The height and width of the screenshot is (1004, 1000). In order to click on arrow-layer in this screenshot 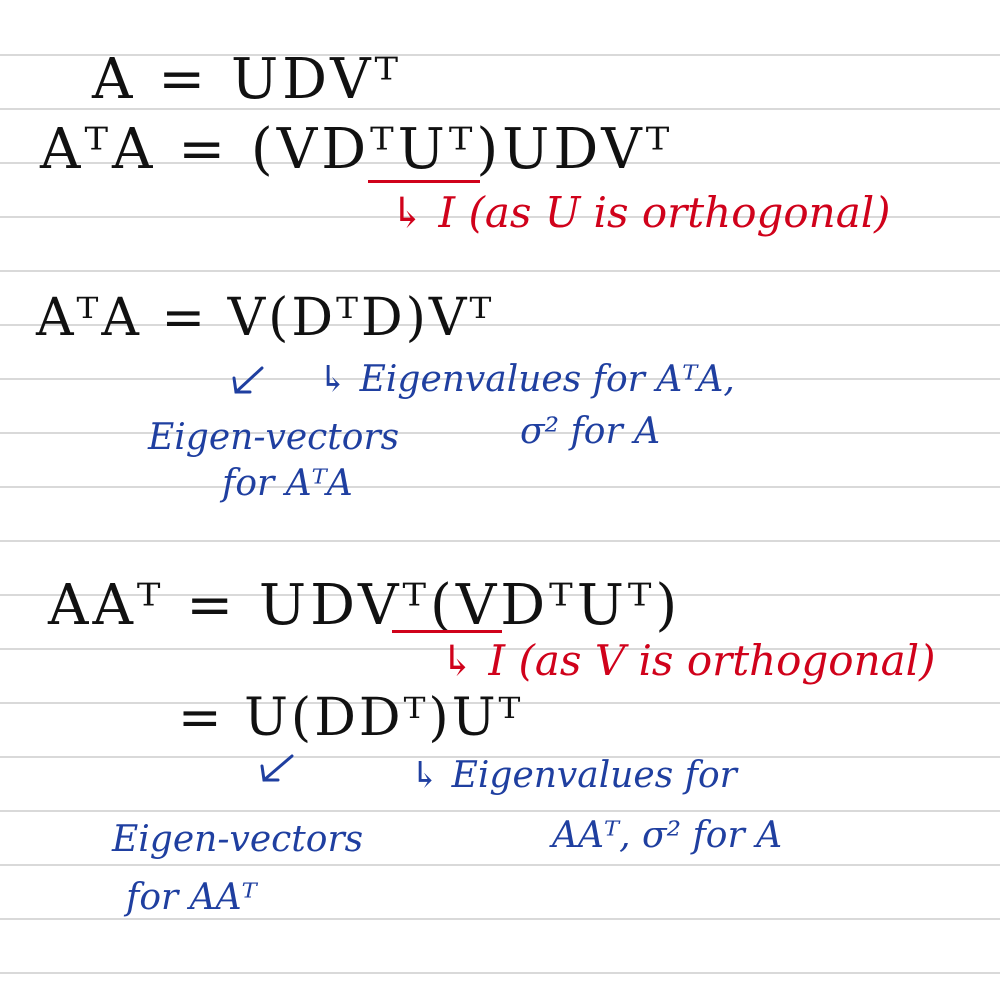, I will do `click(263, 574)`.